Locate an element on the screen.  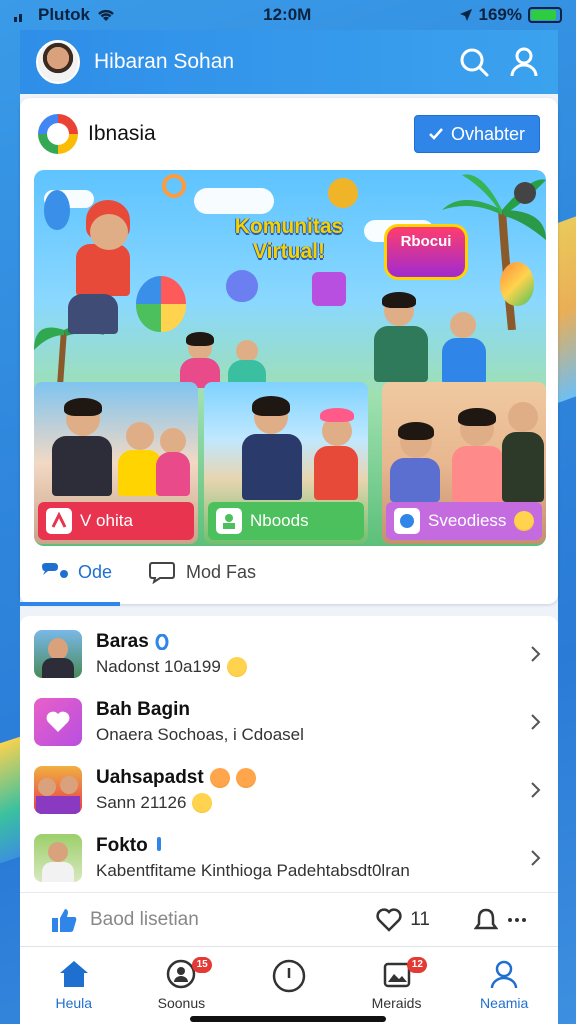
sub-tile-label-bar: V ohita is located at coordinates (116, 521).